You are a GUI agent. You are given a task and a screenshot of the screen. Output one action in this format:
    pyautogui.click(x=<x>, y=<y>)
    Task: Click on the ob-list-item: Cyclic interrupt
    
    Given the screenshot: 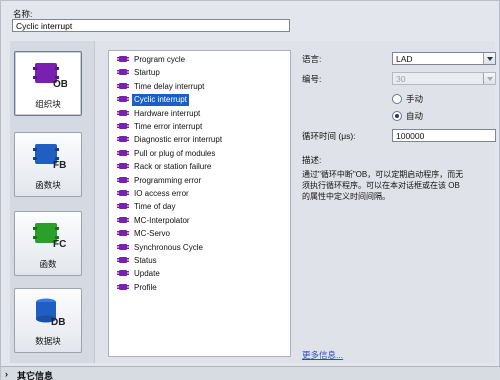 What is the action you would take?
    pyautogui.click(x=153, y=100)
    